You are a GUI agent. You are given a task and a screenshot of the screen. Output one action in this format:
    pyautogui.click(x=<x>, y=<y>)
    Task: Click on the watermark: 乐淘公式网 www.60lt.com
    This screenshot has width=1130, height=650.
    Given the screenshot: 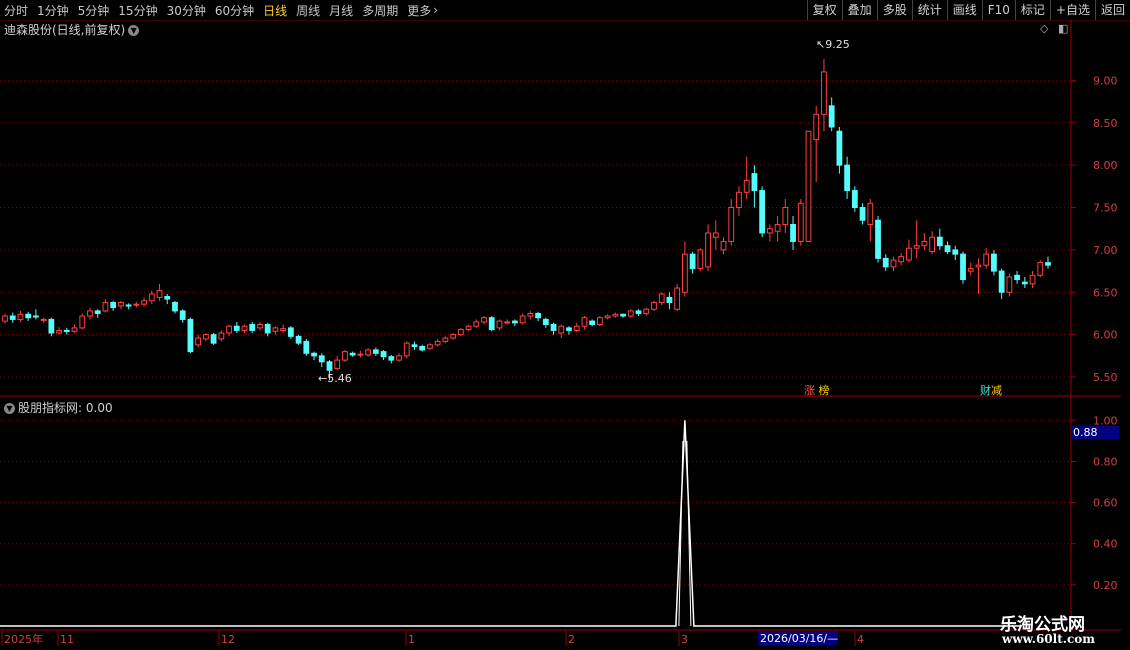 What is the action you would take?
    pyautogui.click(x=1059, y=628)
    